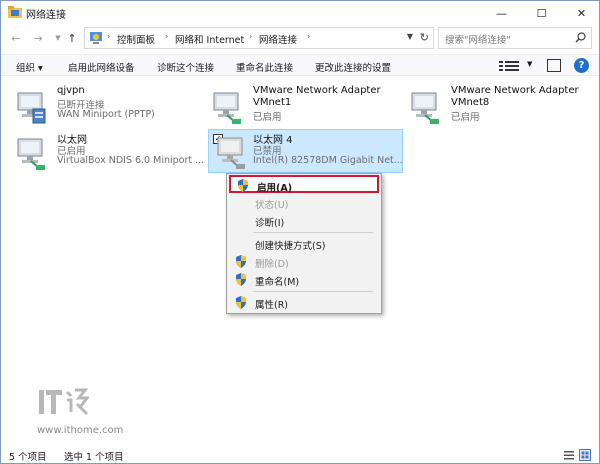 The height and width of the screenshot is (464, 600). Describe the element at coordinates (515, 38) in the screenshot. I see `search-input: 搜索"网络连接"` at that location.